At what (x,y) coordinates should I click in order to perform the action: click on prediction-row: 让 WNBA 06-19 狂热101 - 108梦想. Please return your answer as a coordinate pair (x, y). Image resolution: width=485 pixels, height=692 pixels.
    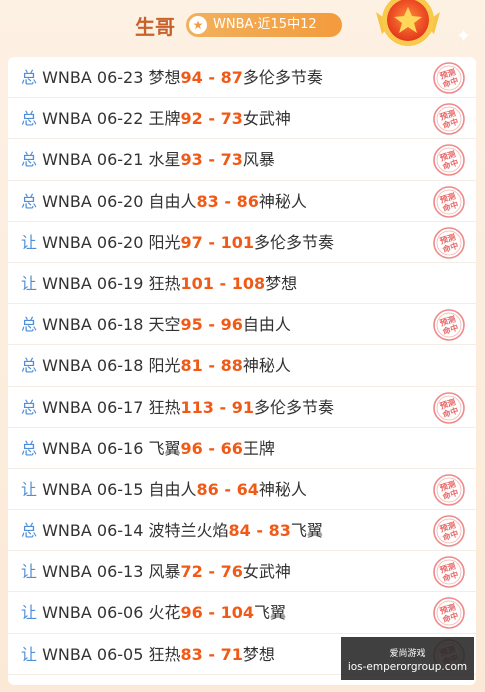
    Looking at the image, I should click on (242, 284).